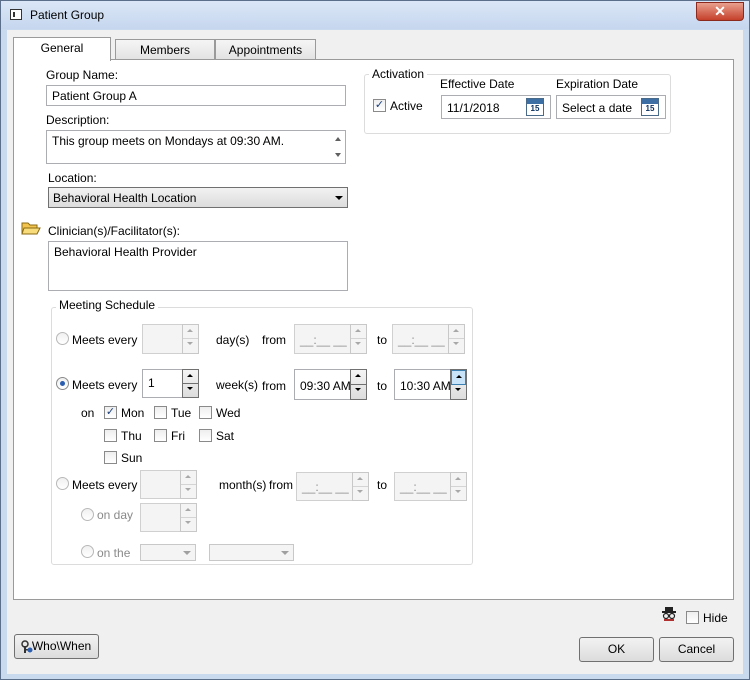  I want to click on week-interval-input: 1, so click(163, 383).